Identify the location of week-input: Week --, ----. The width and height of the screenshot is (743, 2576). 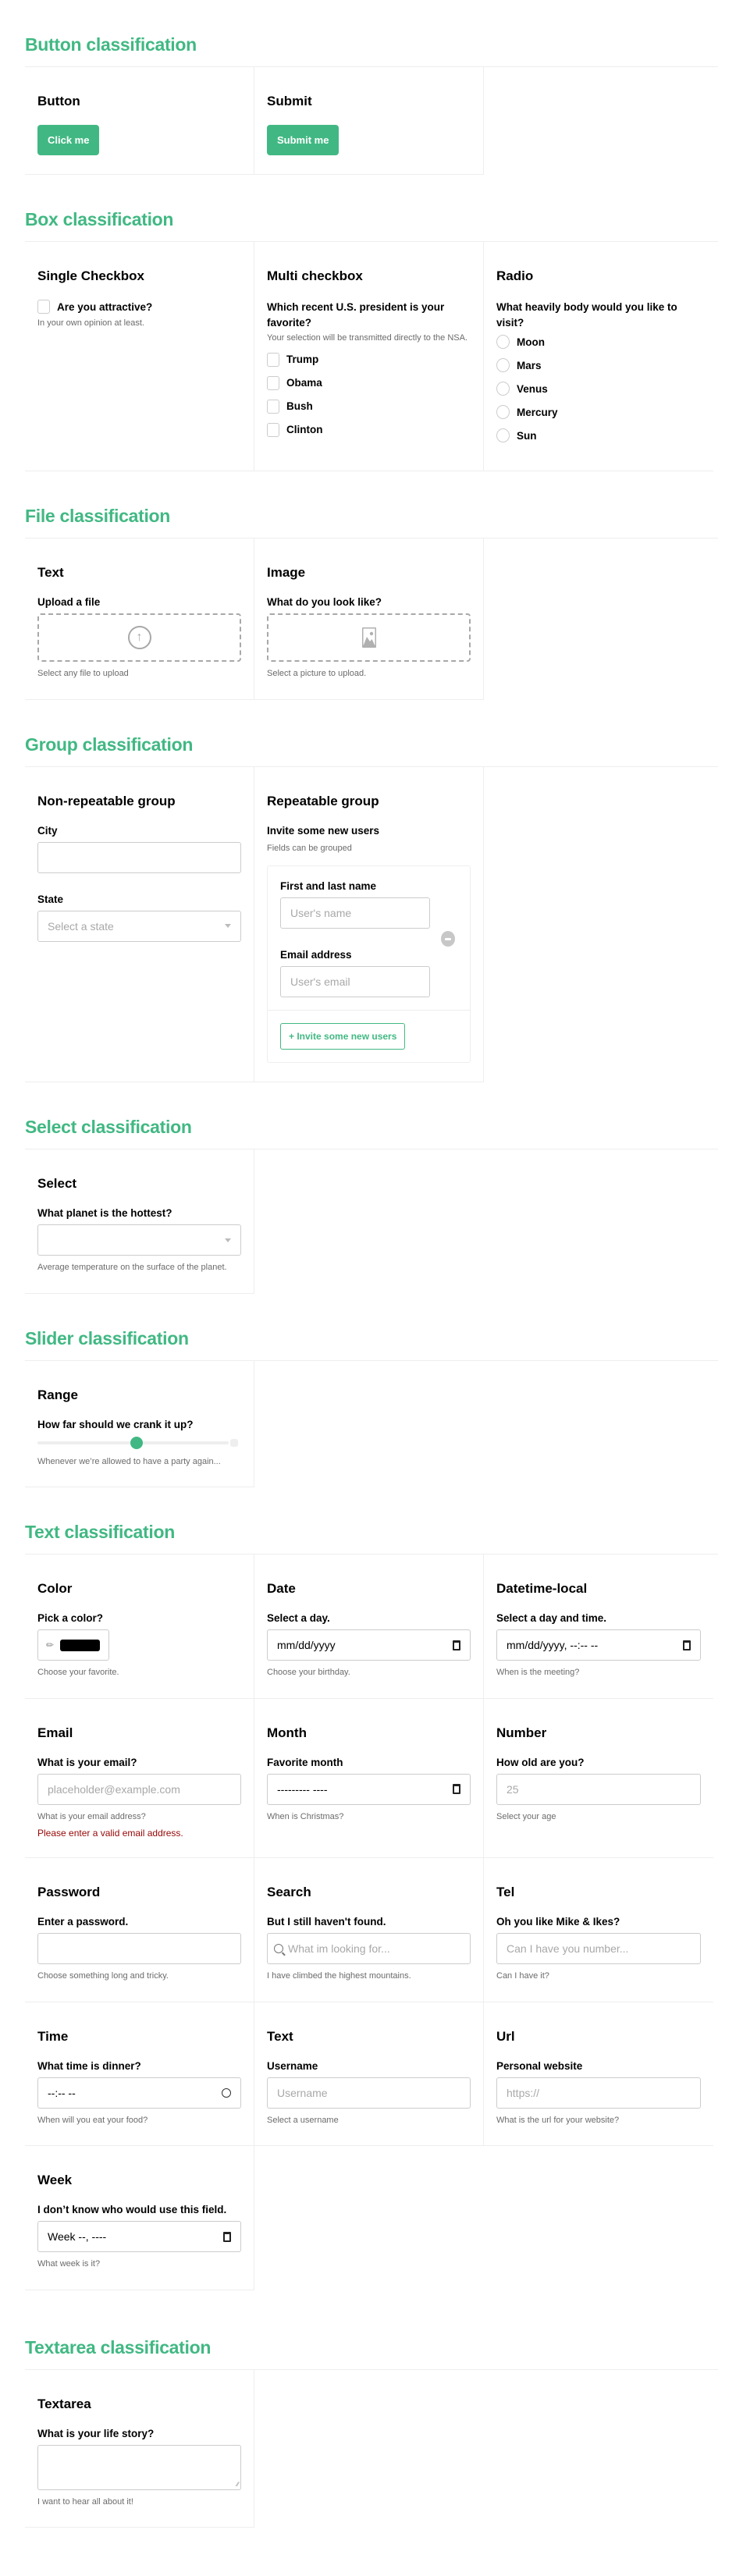
(139, 2237).